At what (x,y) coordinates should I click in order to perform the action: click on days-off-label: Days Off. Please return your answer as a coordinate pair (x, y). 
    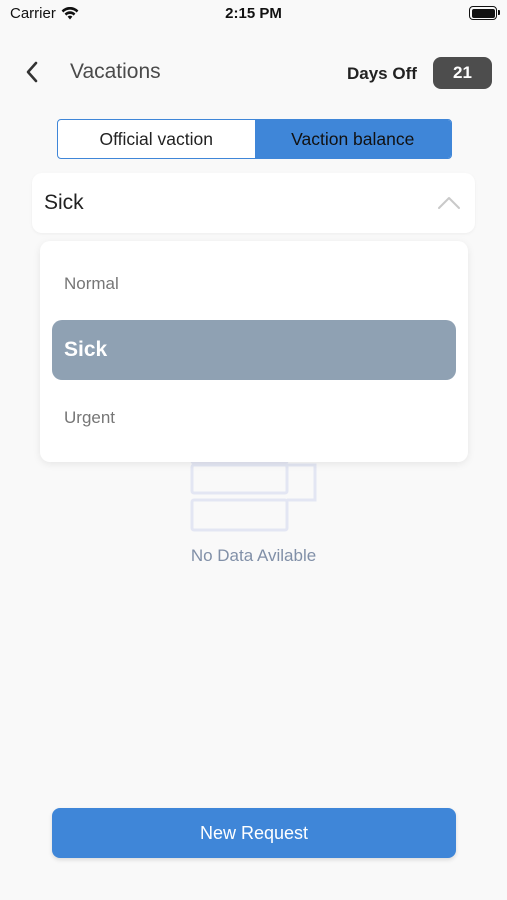
    Looking at the image, I should click on (382, 73).